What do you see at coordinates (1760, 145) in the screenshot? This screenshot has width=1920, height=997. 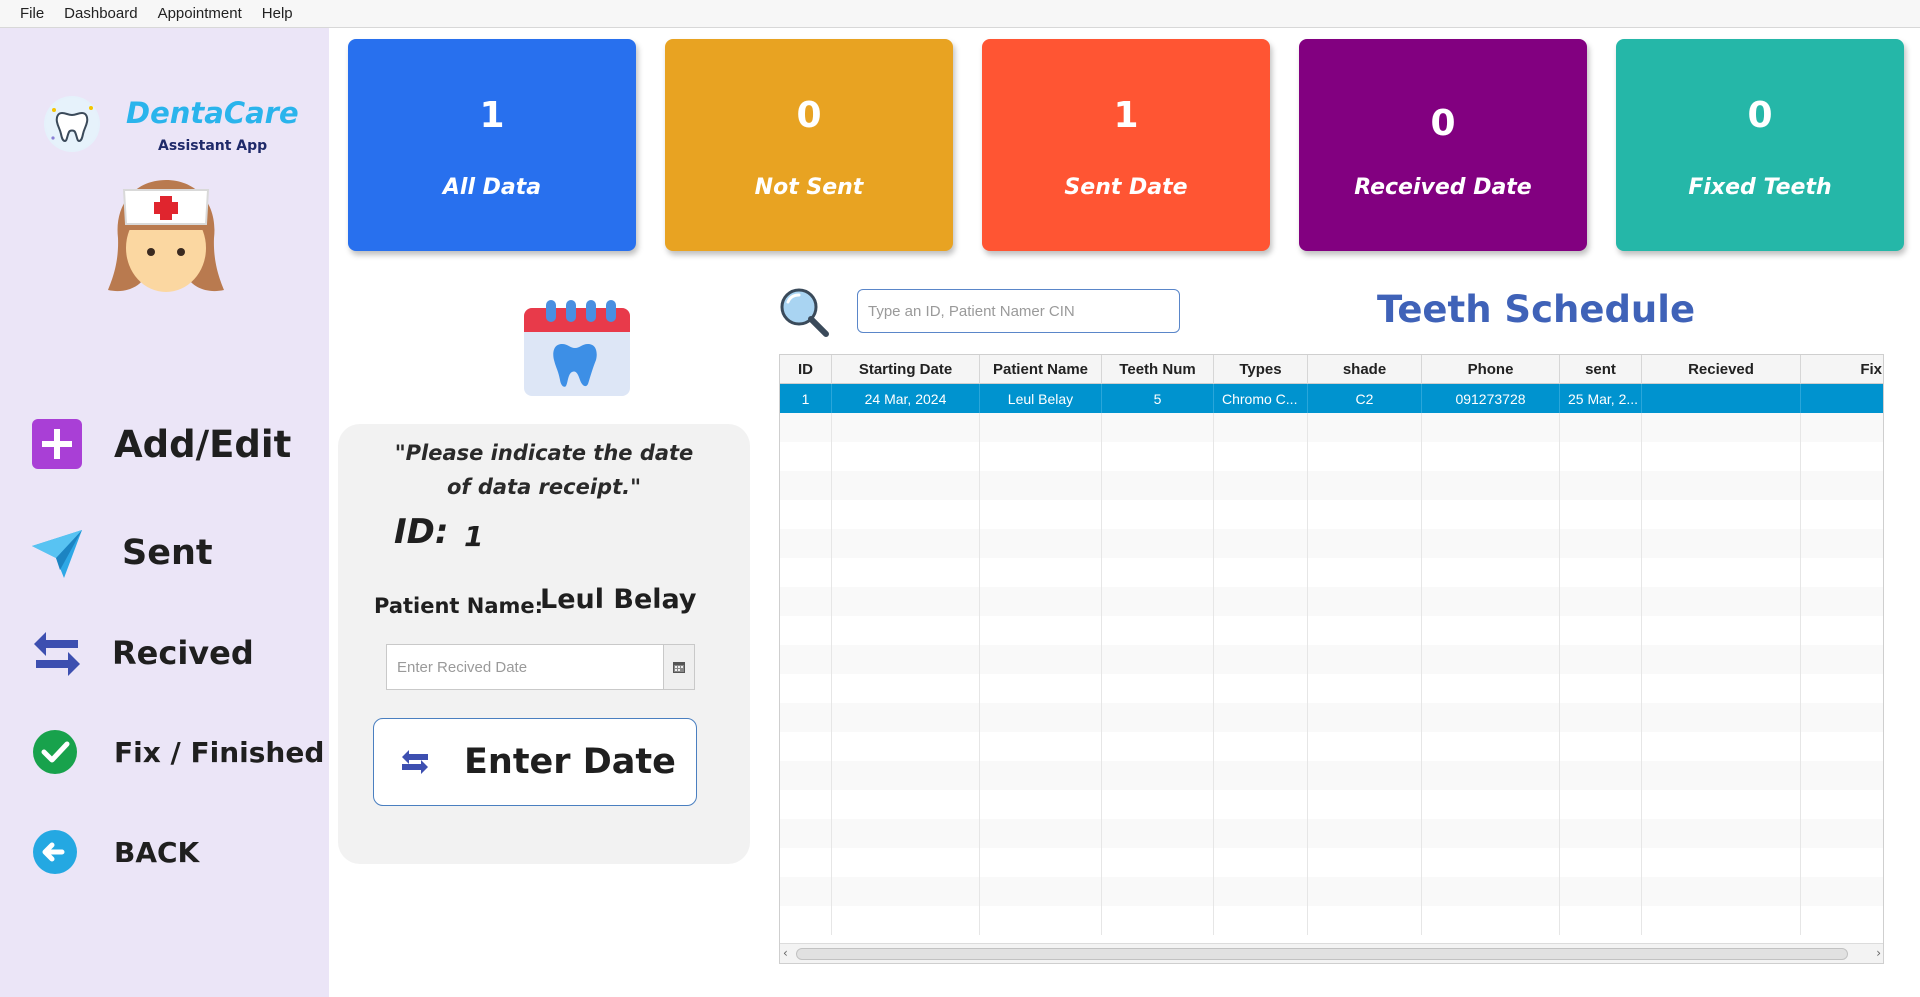 I see `card-fixed-teeth: 0 Fixed Teeth` at bounding box center [1760, 145].